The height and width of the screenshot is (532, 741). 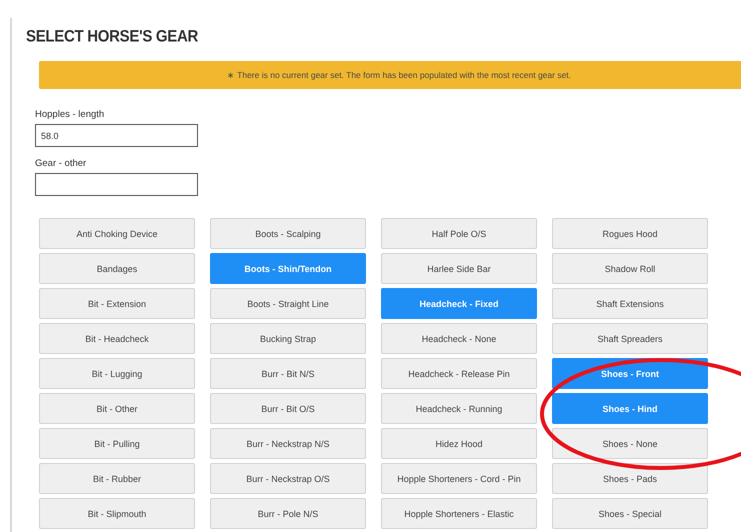 What do you see at coordinates (117, 268) in the screenshot?
I see `gear-toggle-button: Bandages` at bounding box center [117, 268].